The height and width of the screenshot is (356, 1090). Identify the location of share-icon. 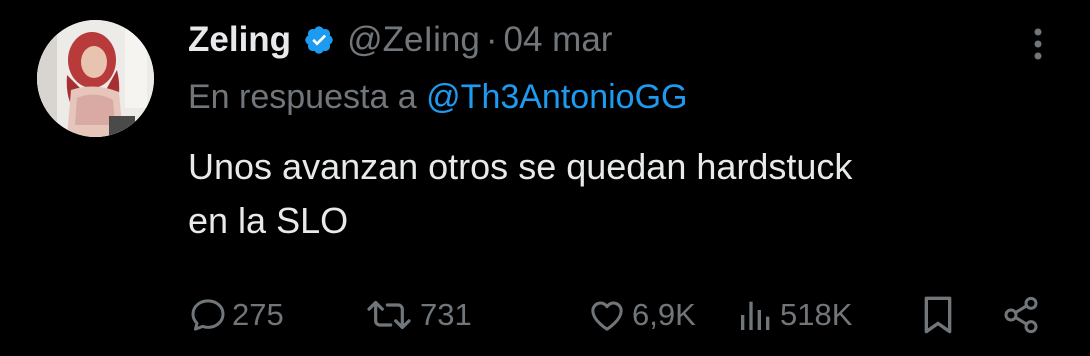
(1021, 315).